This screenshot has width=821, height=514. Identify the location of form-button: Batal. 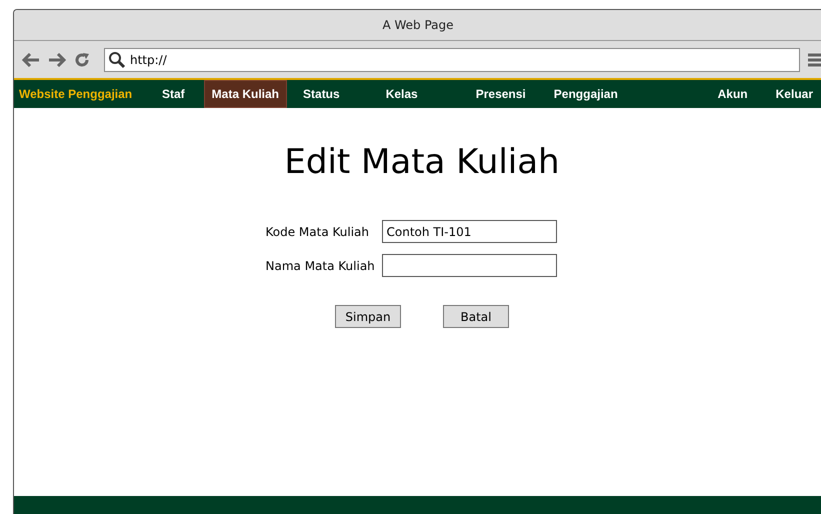
(476, 316).